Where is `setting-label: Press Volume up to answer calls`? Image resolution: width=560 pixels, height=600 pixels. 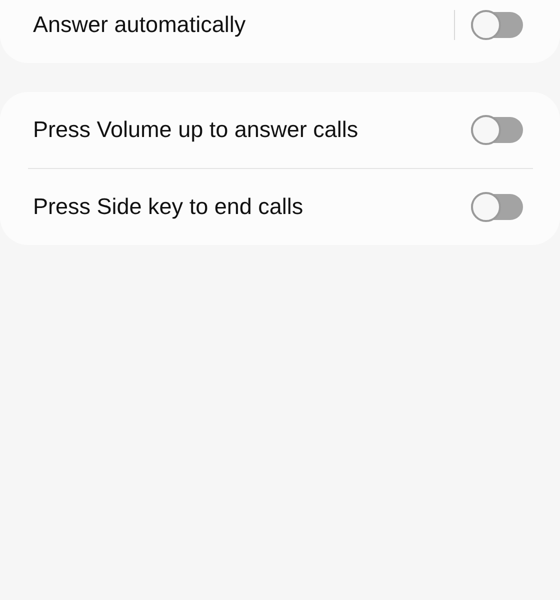
setting-label: Press Volume up to answer calls is located at coordinates (196, 130).